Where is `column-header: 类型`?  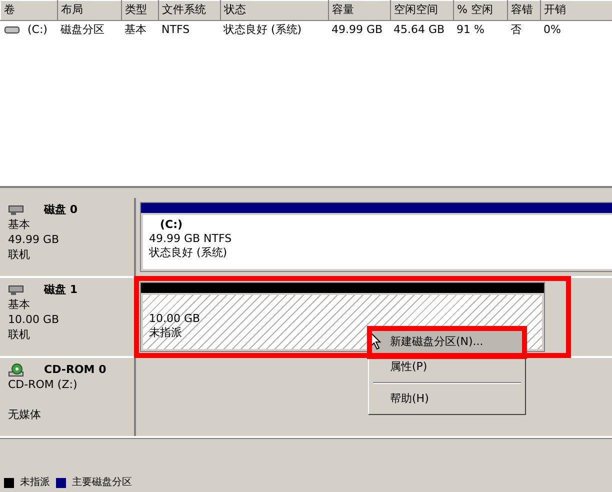
column-header: 类型 is located at coordinates (140, 10).